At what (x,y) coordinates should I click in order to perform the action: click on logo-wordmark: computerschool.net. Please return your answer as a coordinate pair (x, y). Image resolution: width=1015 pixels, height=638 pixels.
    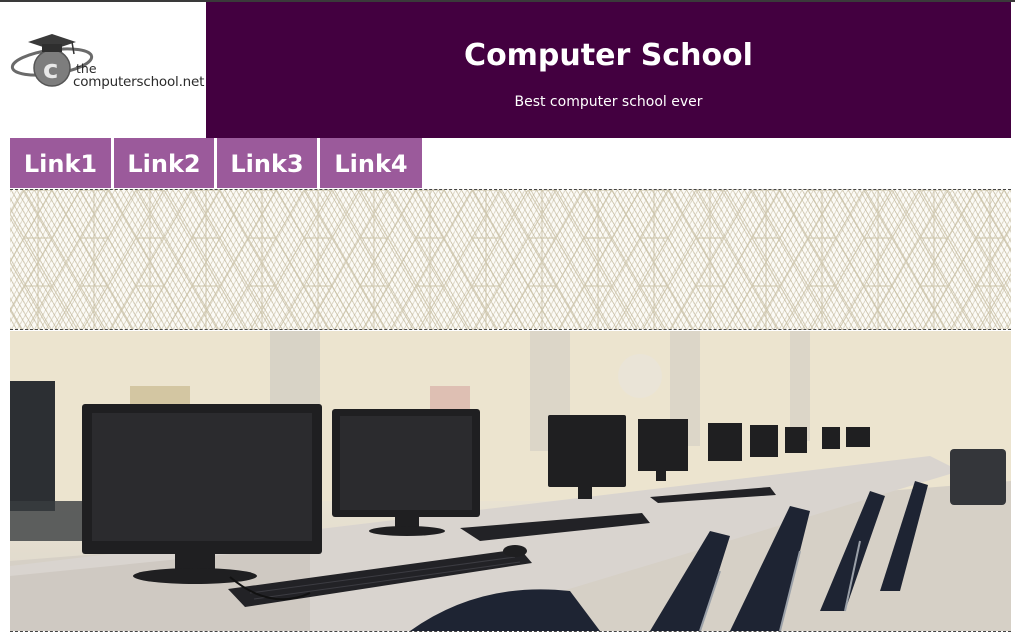
    Looking at the image, I should click on (139, 82).